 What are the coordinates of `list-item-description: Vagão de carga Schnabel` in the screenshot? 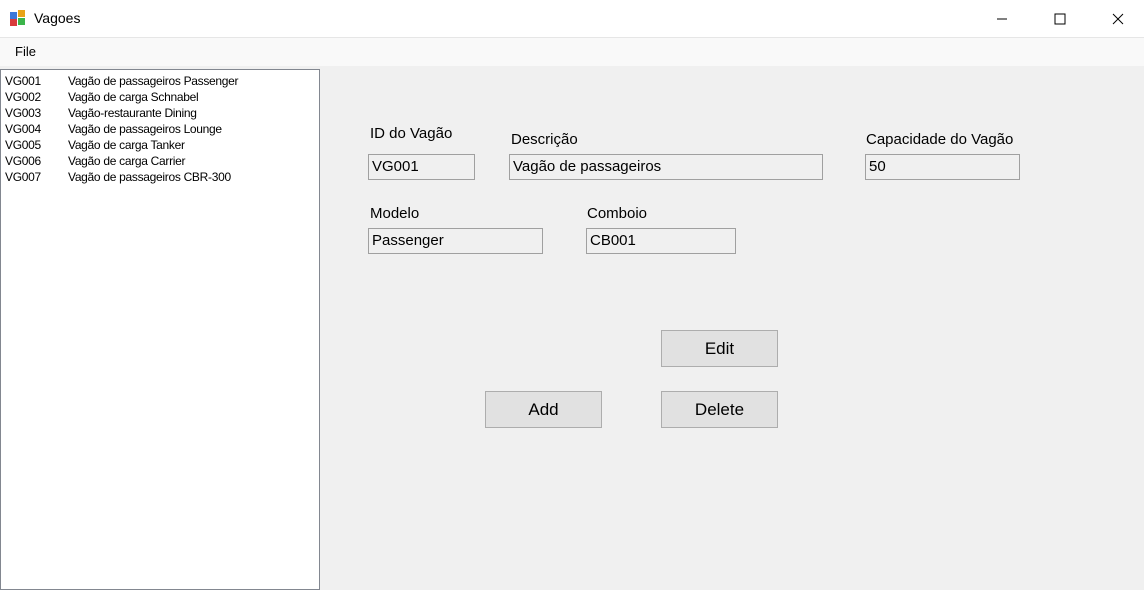 It's located at (133, 97).